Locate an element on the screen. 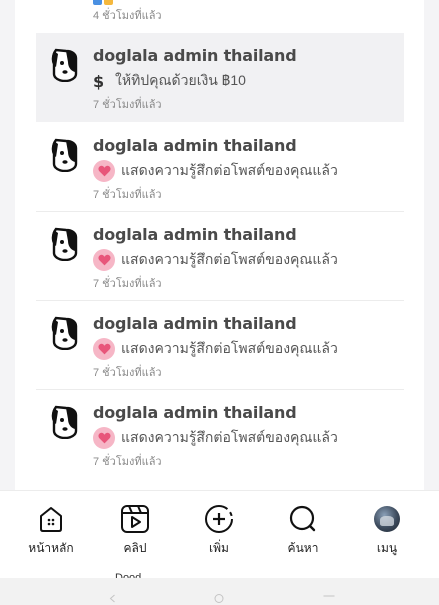  nav-home: หน้าหลัก is located at coordinates (51, 530).